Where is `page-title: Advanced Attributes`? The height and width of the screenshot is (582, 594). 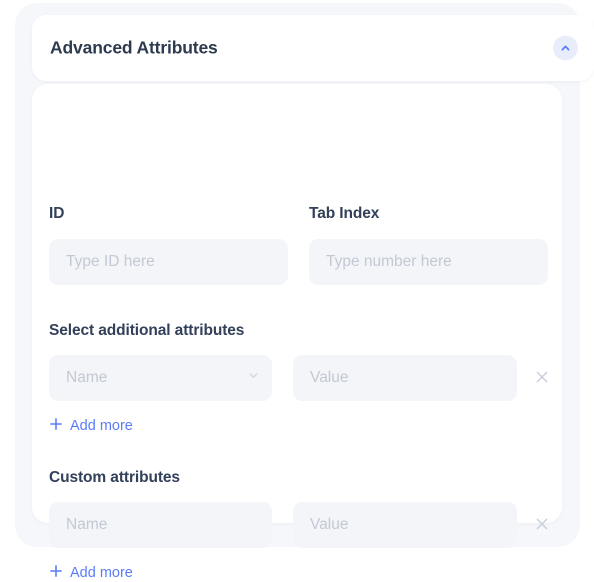
page-title: Advanced Attributes is located at coordinates (134, 47).